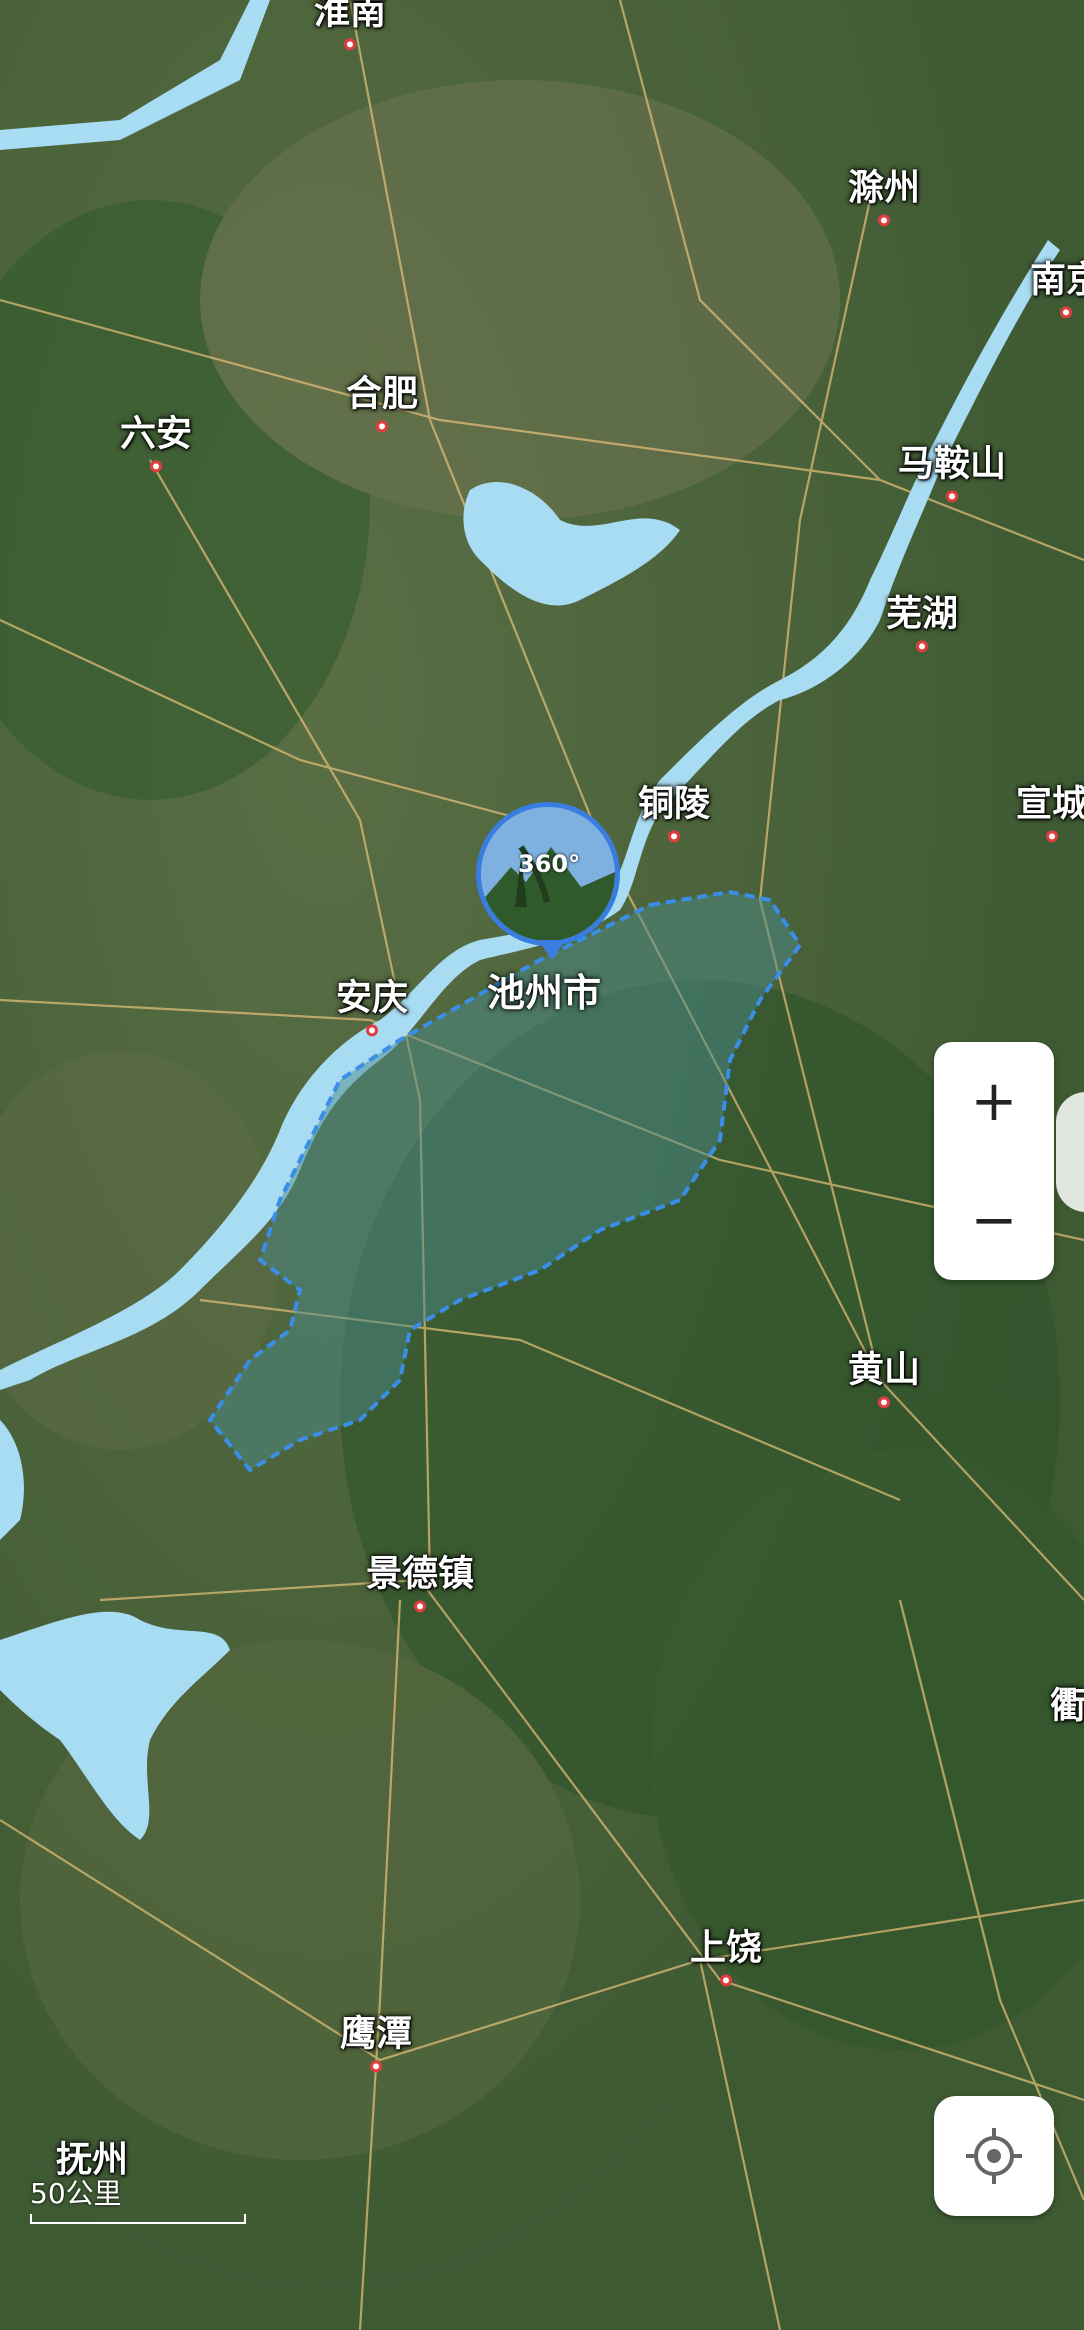 The width and height of the screenshot is (1084, 2330). Describe the element at coordinates (156, 434) in the screenshot. I see `city-label: 六安` at that location.